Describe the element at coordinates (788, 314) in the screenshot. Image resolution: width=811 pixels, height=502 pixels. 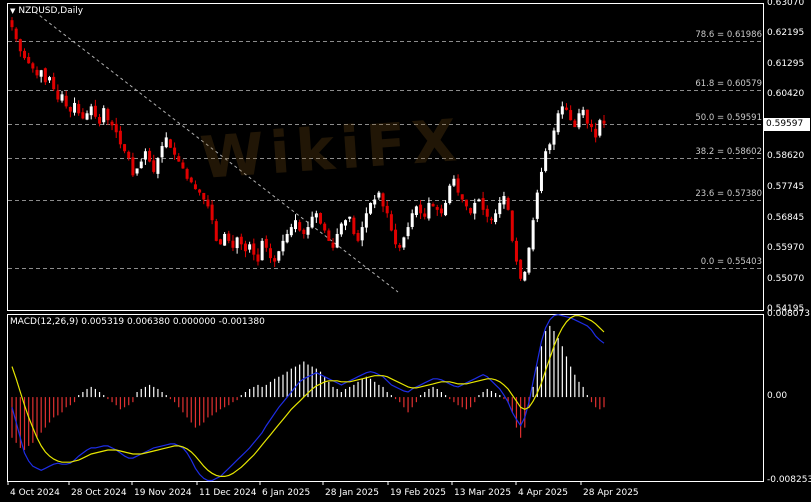
I see `macd-tick-label: 0.008073` at that location.